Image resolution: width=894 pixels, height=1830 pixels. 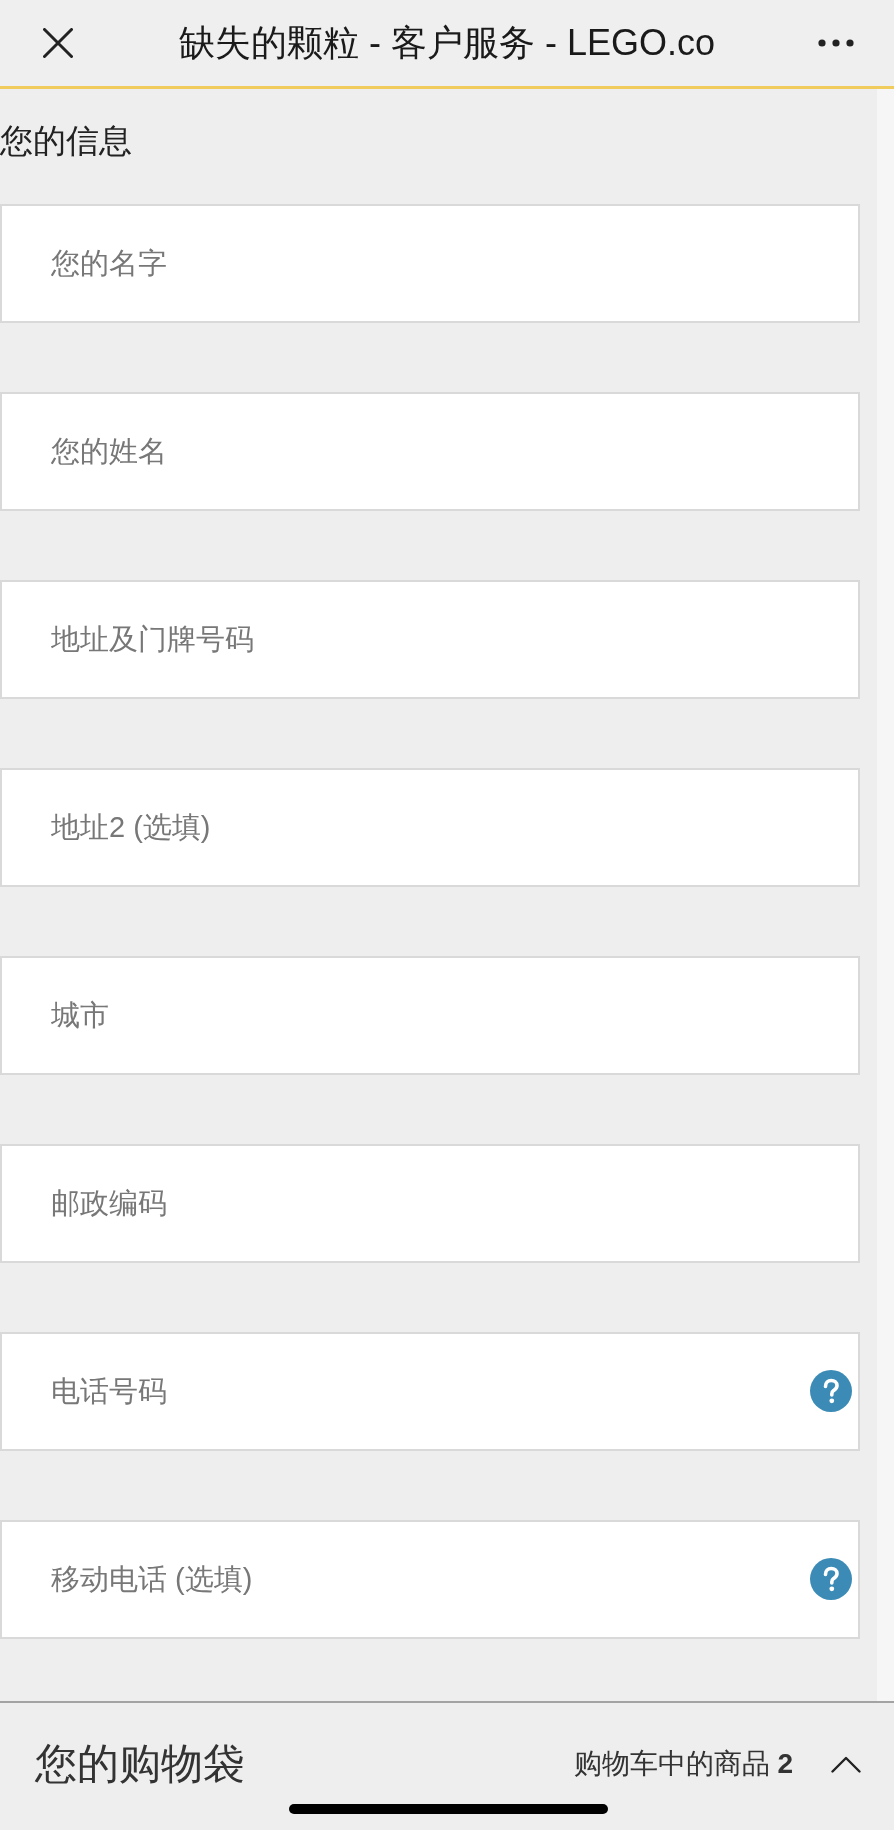 What do you see at coordinates (836, 43) in the screenshot?
I see `more-icon` at bounding box center [836, 43].